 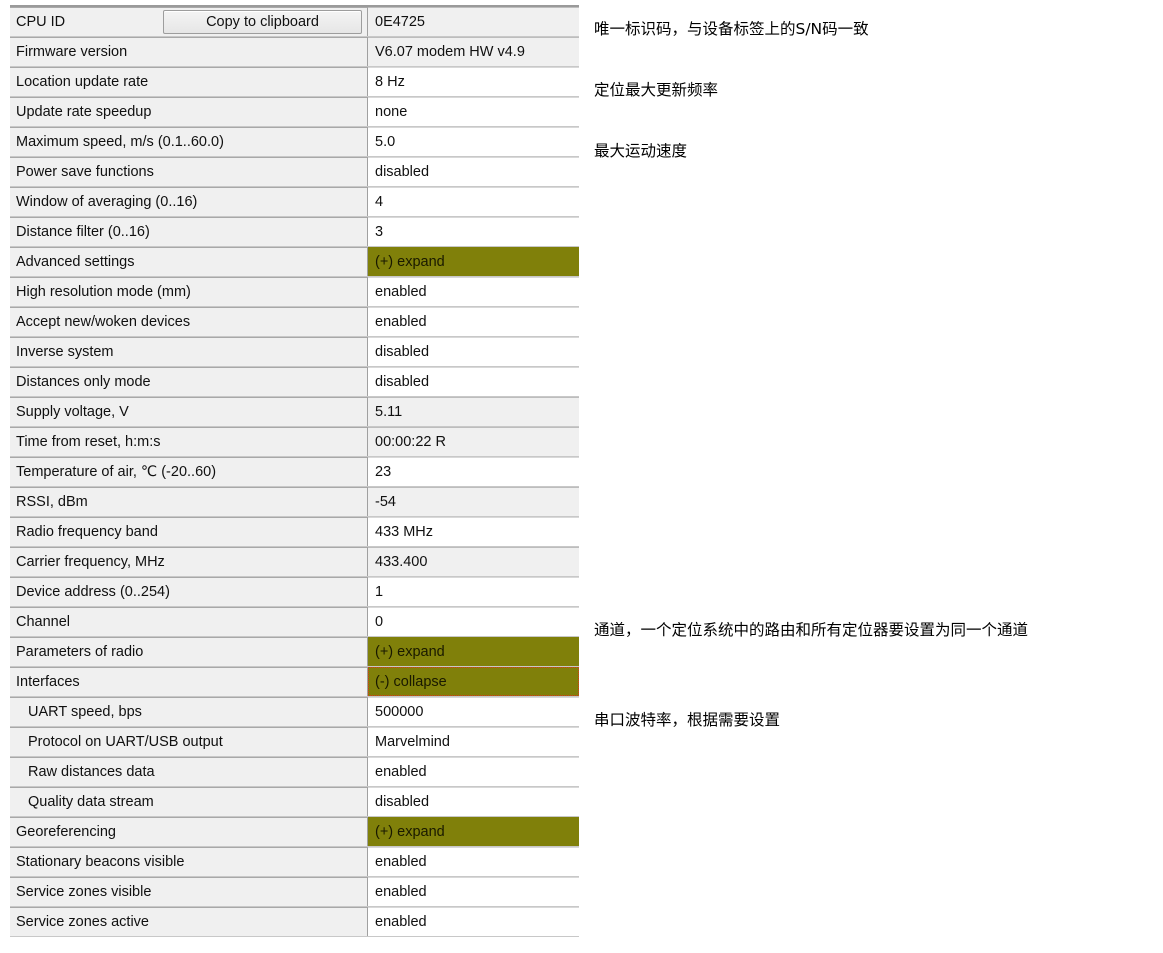 I want to click on table-row: Update rate speedup none, so click(x=294, y=112).